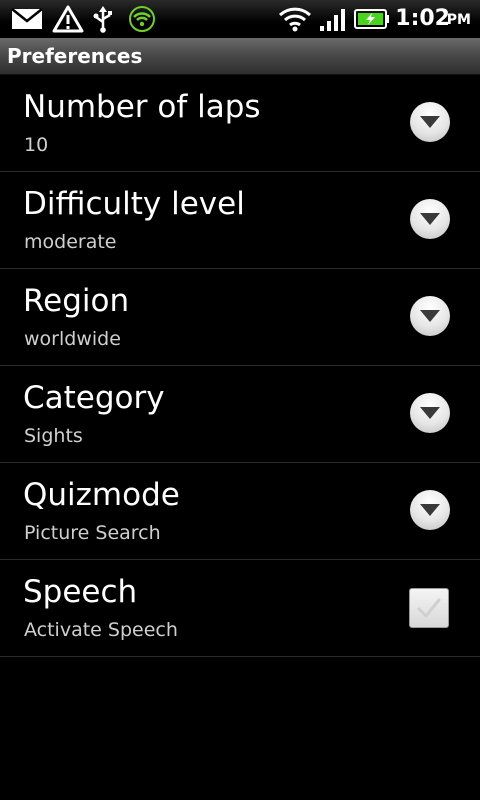 Image resolution: width=480 pixels, height=800 pixels. What do you see at coordinates (75, 56) in the screenshot?
I see `page-title: Preferences` at bounding box center [75, 56].